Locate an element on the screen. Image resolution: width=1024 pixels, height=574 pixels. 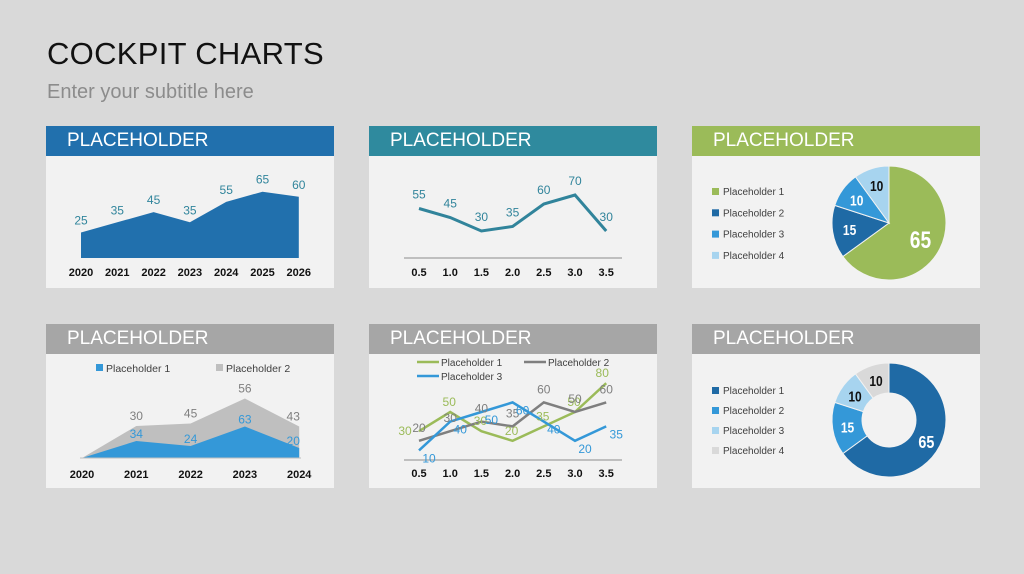
area-series is located at coordinates (190, 224).